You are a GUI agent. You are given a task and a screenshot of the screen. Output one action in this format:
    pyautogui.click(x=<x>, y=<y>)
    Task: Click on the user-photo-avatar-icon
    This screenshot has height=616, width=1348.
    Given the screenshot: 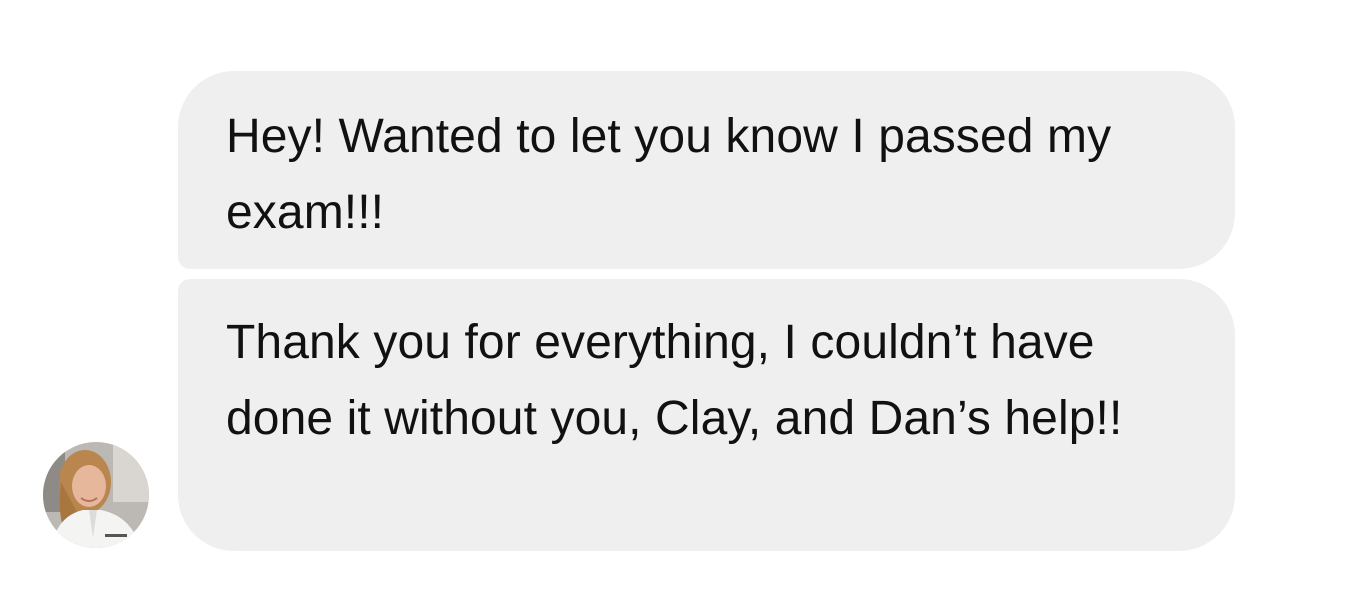 What is the action you would take?
    pyautogui.click(x=96, y=495)
    